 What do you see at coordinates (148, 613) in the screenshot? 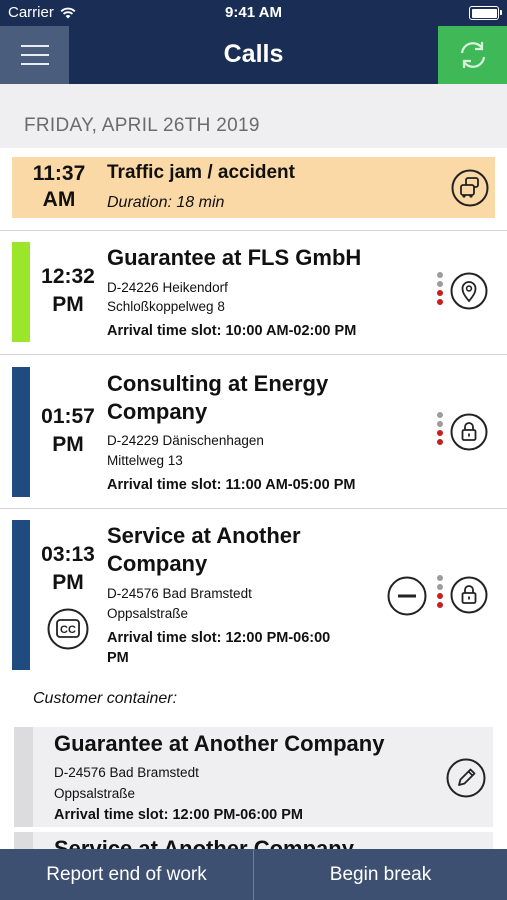
I see `call-address-line2: Oppsalstraße` at bounding box center [148, 613].